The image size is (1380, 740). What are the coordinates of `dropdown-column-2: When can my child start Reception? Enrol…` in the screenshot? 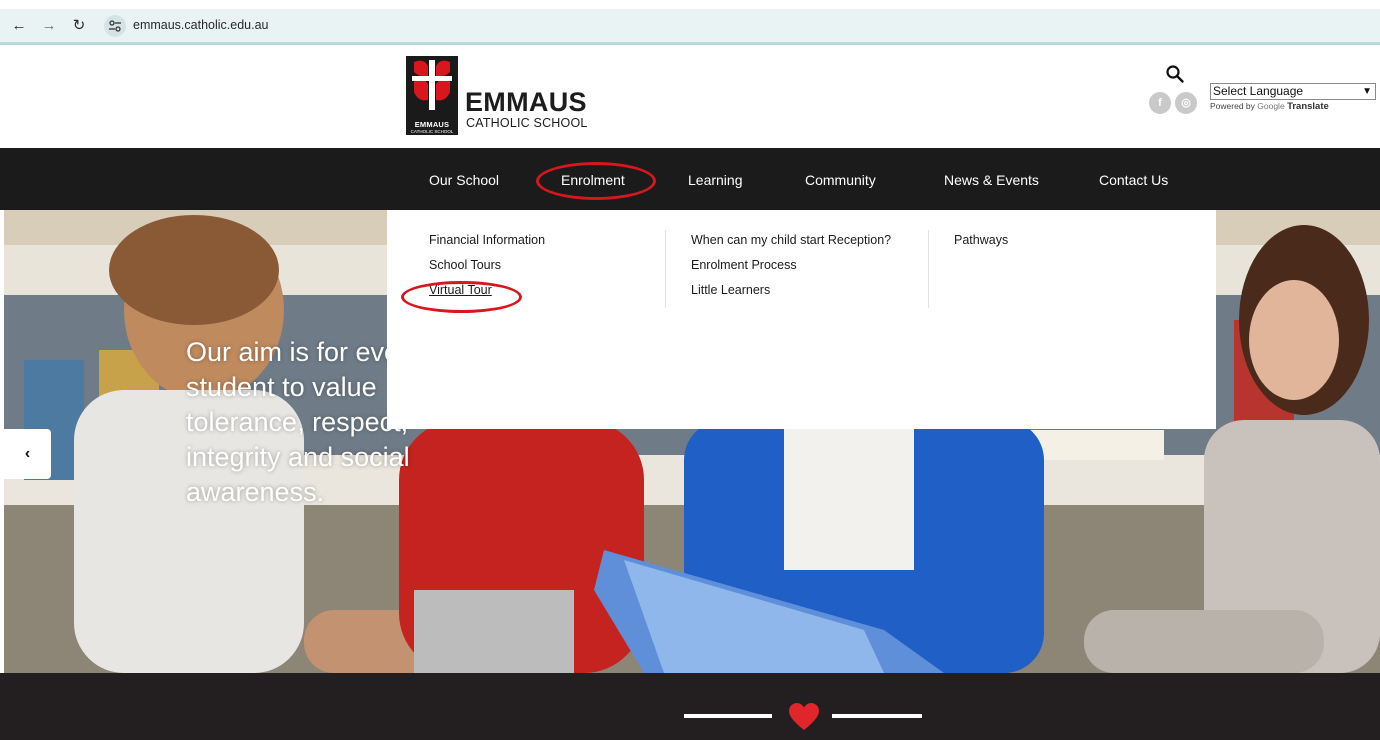 It's located at (791, 265).